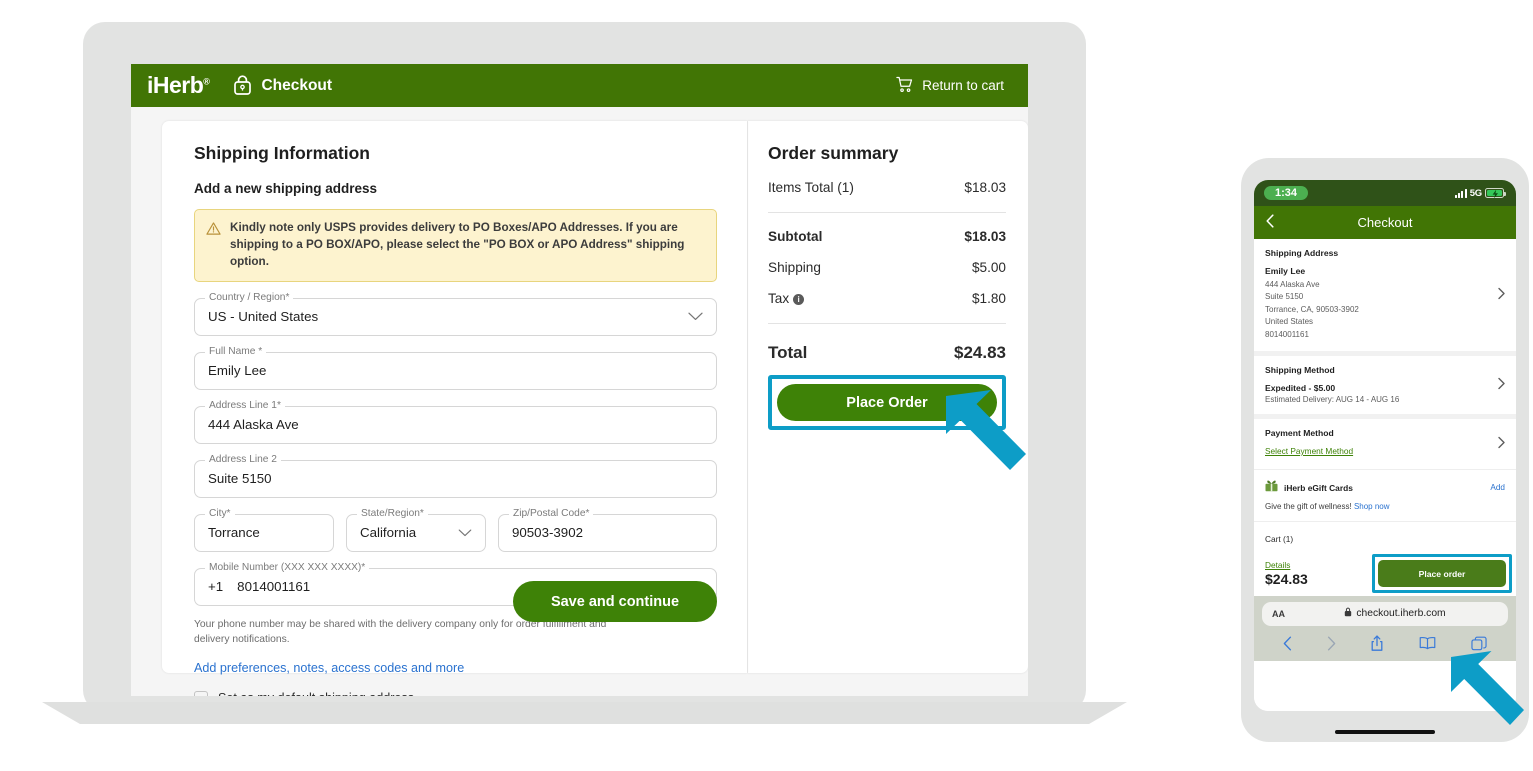 Image resolution: width=1533 pixels, height=771 pixels. I want to click on aa-text-size-icon: AA, so click(1278, 614).